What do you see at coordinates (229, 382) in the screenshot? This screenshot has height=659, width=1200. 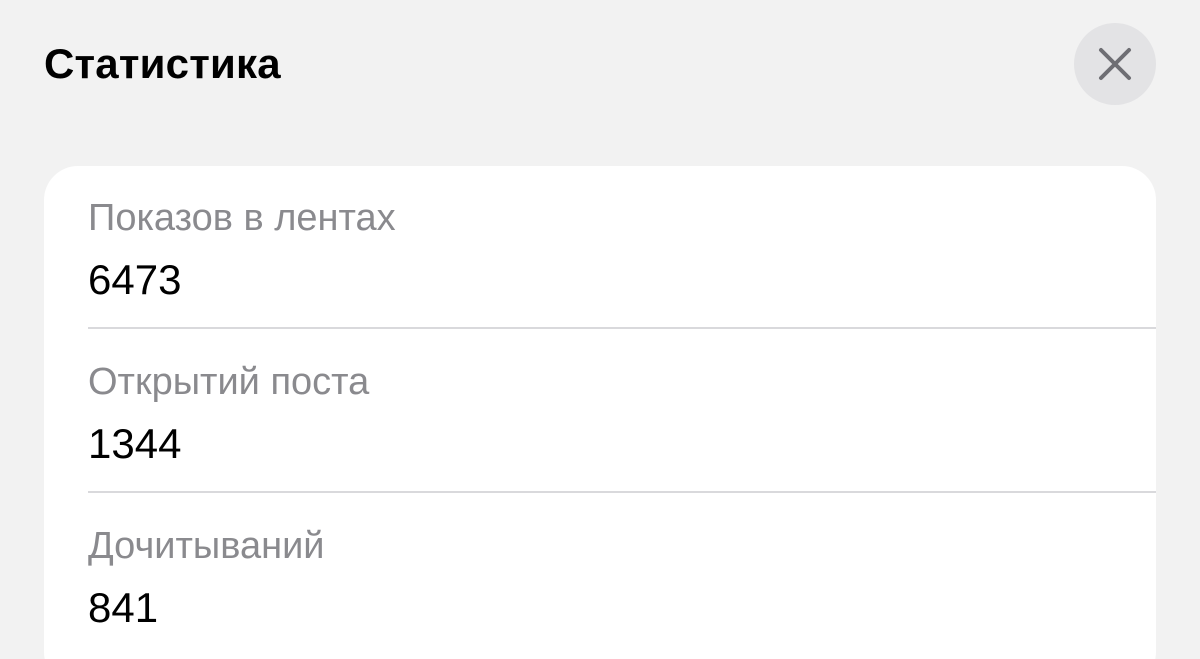 I see `stat-label: Открытий поста` at bounding box center [229, 382].